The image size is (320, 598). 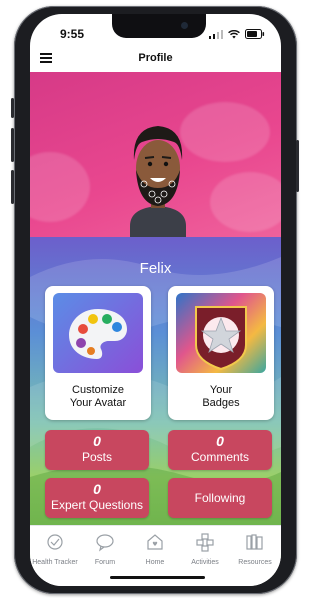 What do you see at coordinates (221, 338) in the screenshot?
I see `star-badge-icon` at bounding box center [221, 338].